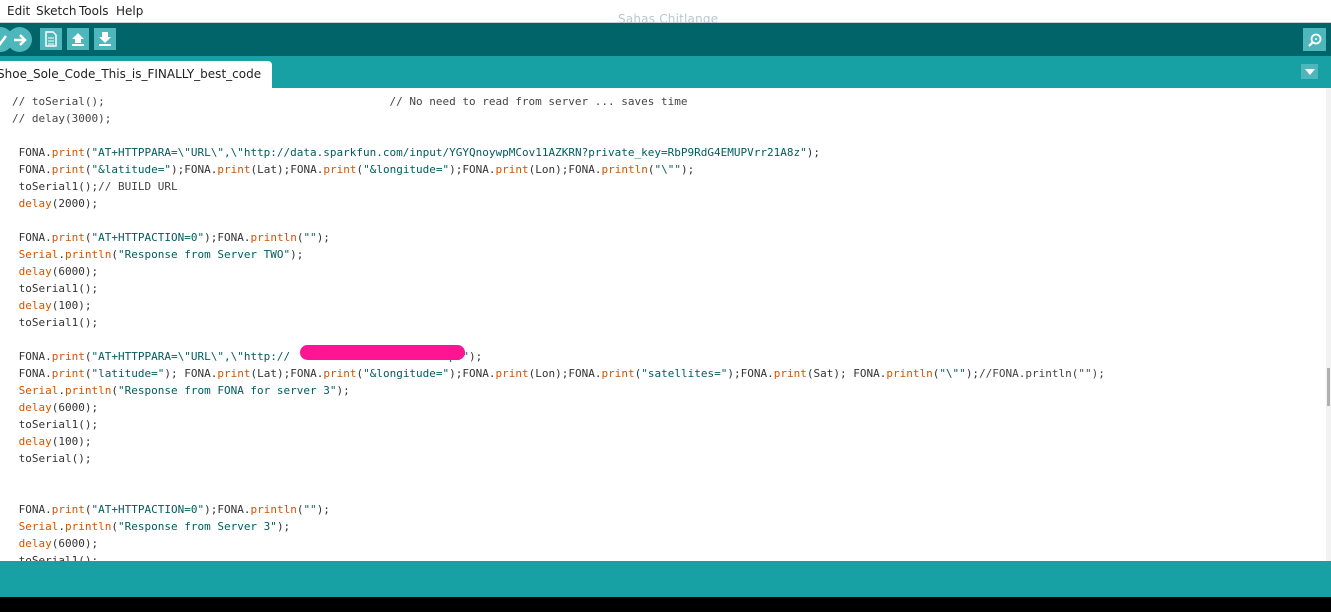  What do you see at coordinates (56, 11) in the screenshot?
I see `menu-sketch: Sketch` at bounding box center [56, 11].